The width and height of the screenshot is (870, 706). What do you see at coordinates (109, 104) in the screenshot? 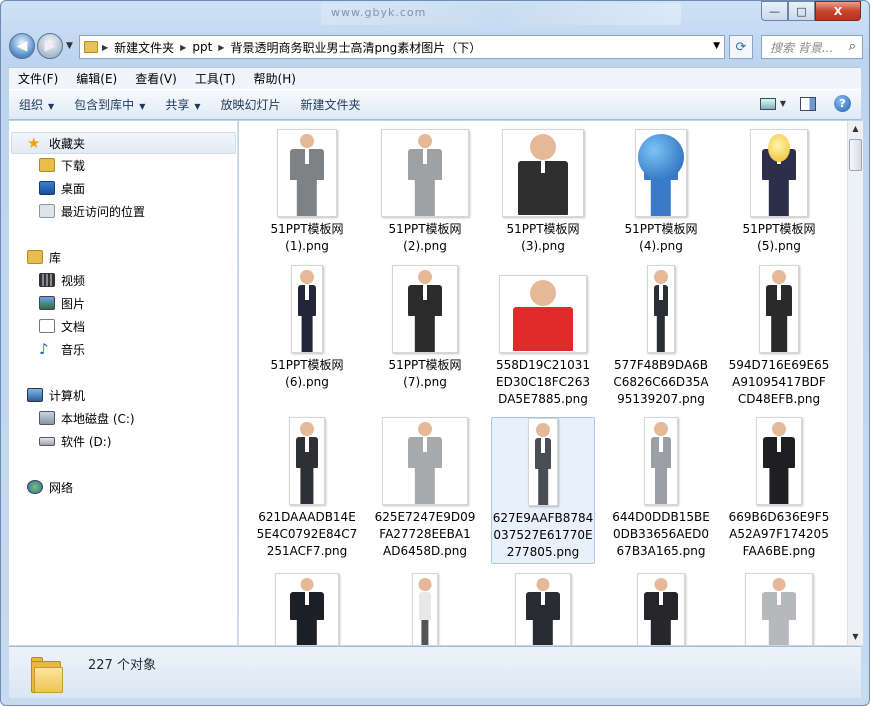
I see `include-in-library-button: 包含到库中 ▼` at bounding box center [109, 104].